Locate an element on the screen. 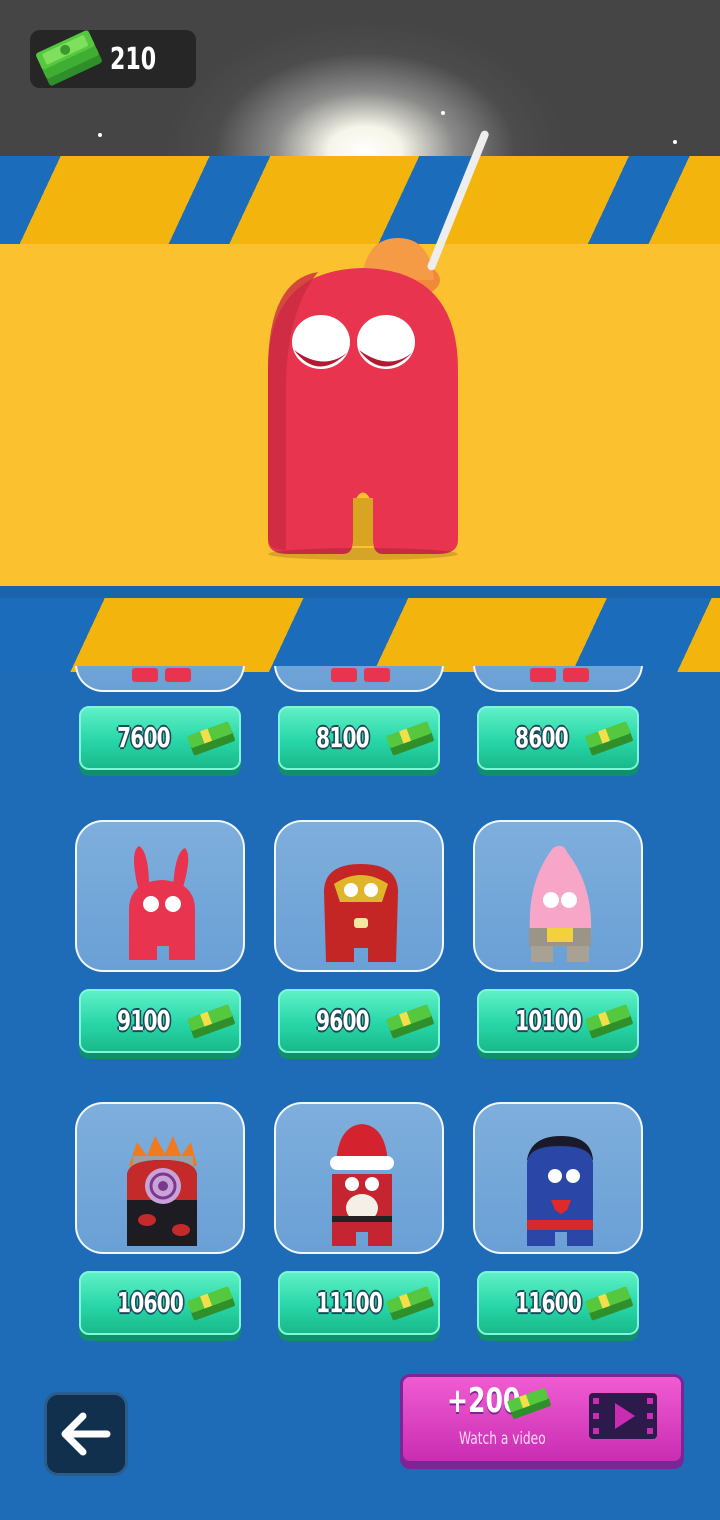 This screenshot has height=1520, width=720. iron-armor-skin-figure is located at coordinates (361, 913).